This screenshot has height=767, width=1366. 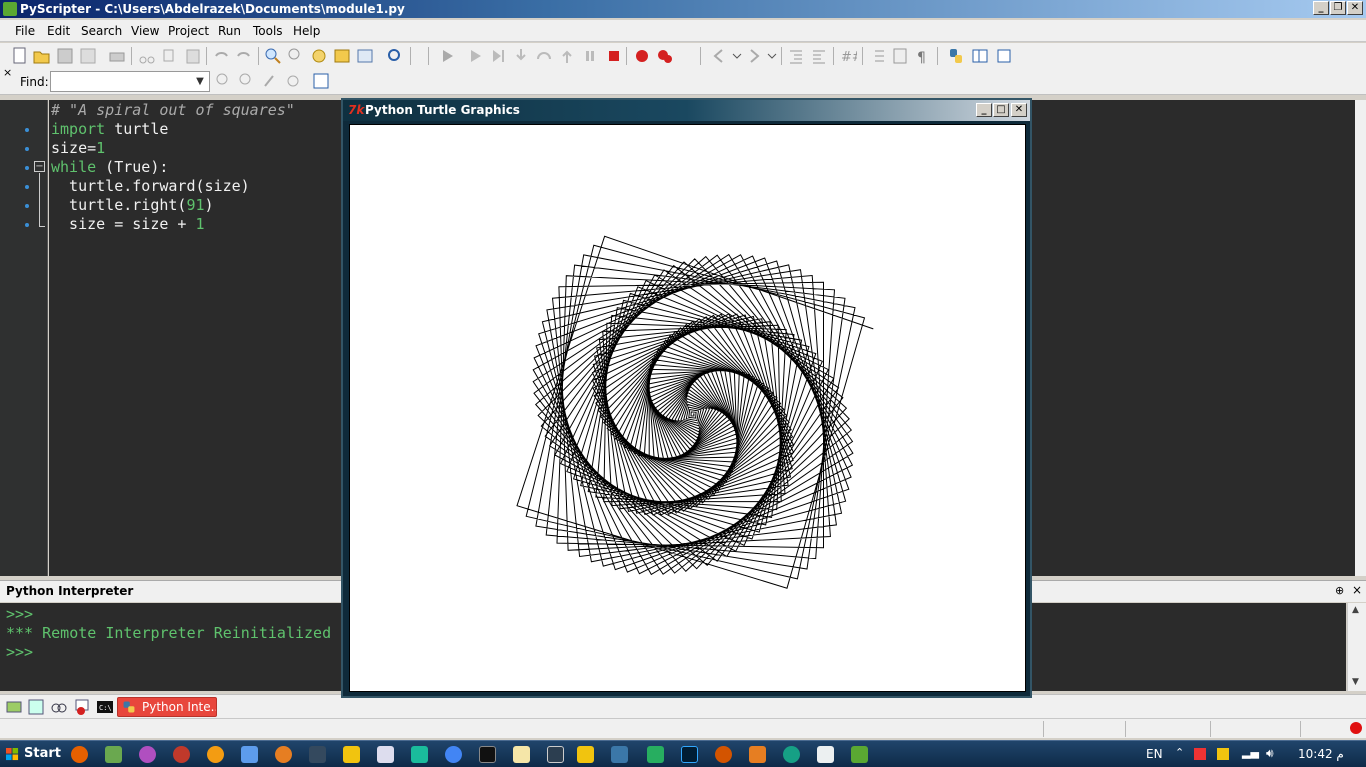 I want to click on python-taskbar-icon, so click(x=619, y=754).